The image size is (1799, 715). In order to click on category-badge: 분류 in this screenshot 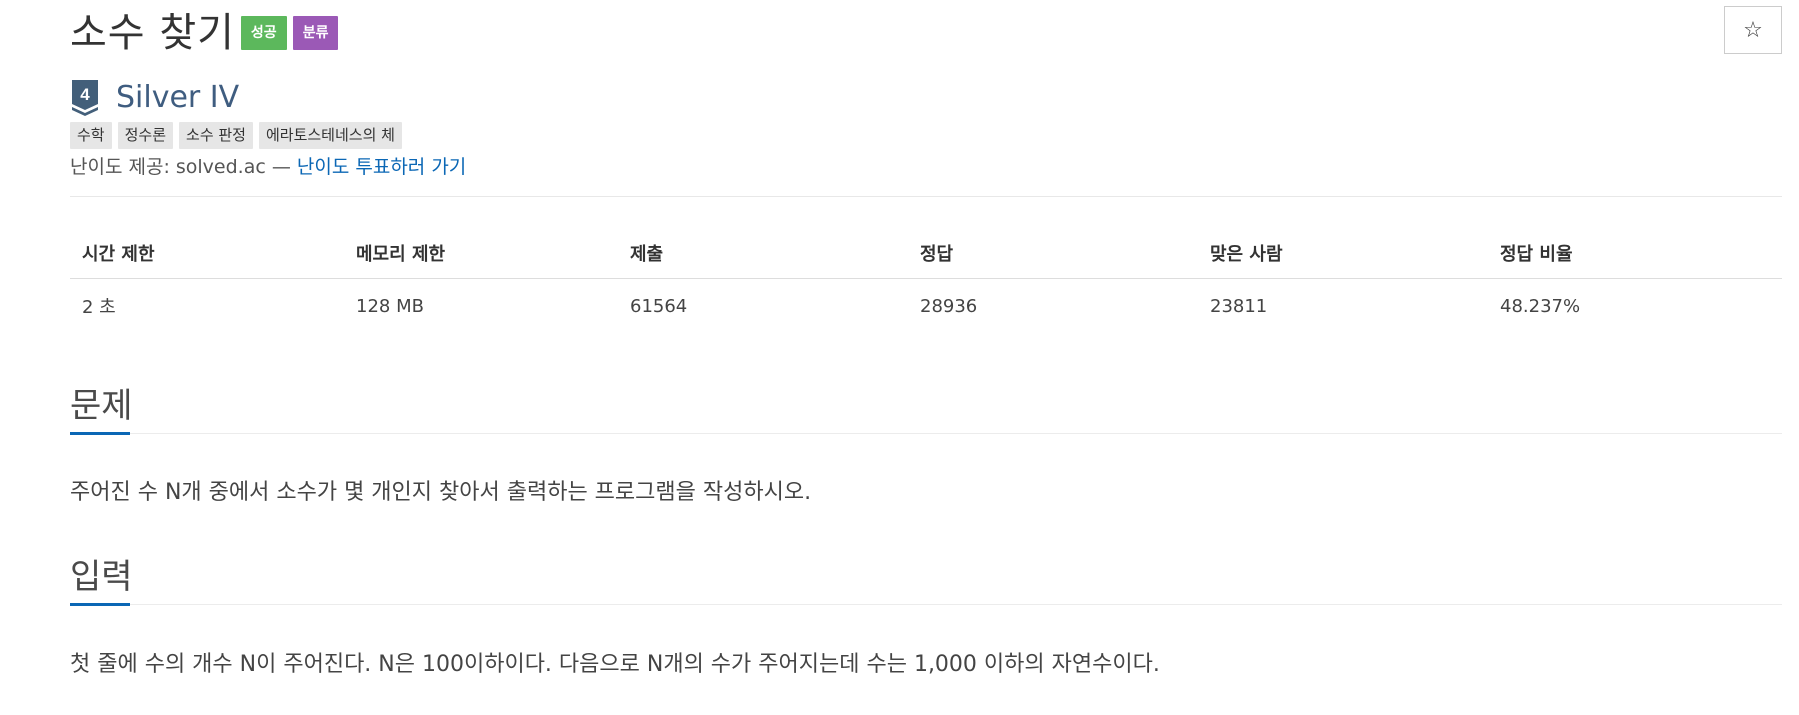, I will do `click(315, 33)`.